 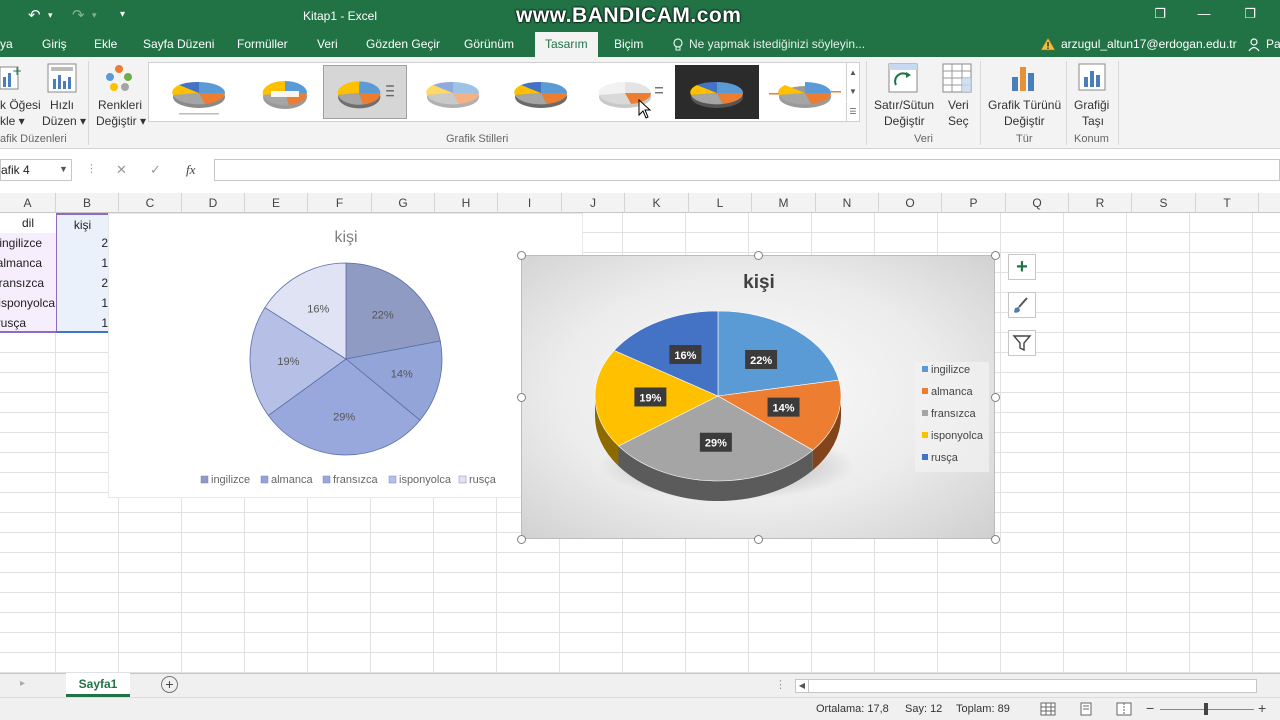 I want to click on chart1-legend-label: almanca, so click(x=292, y=480).